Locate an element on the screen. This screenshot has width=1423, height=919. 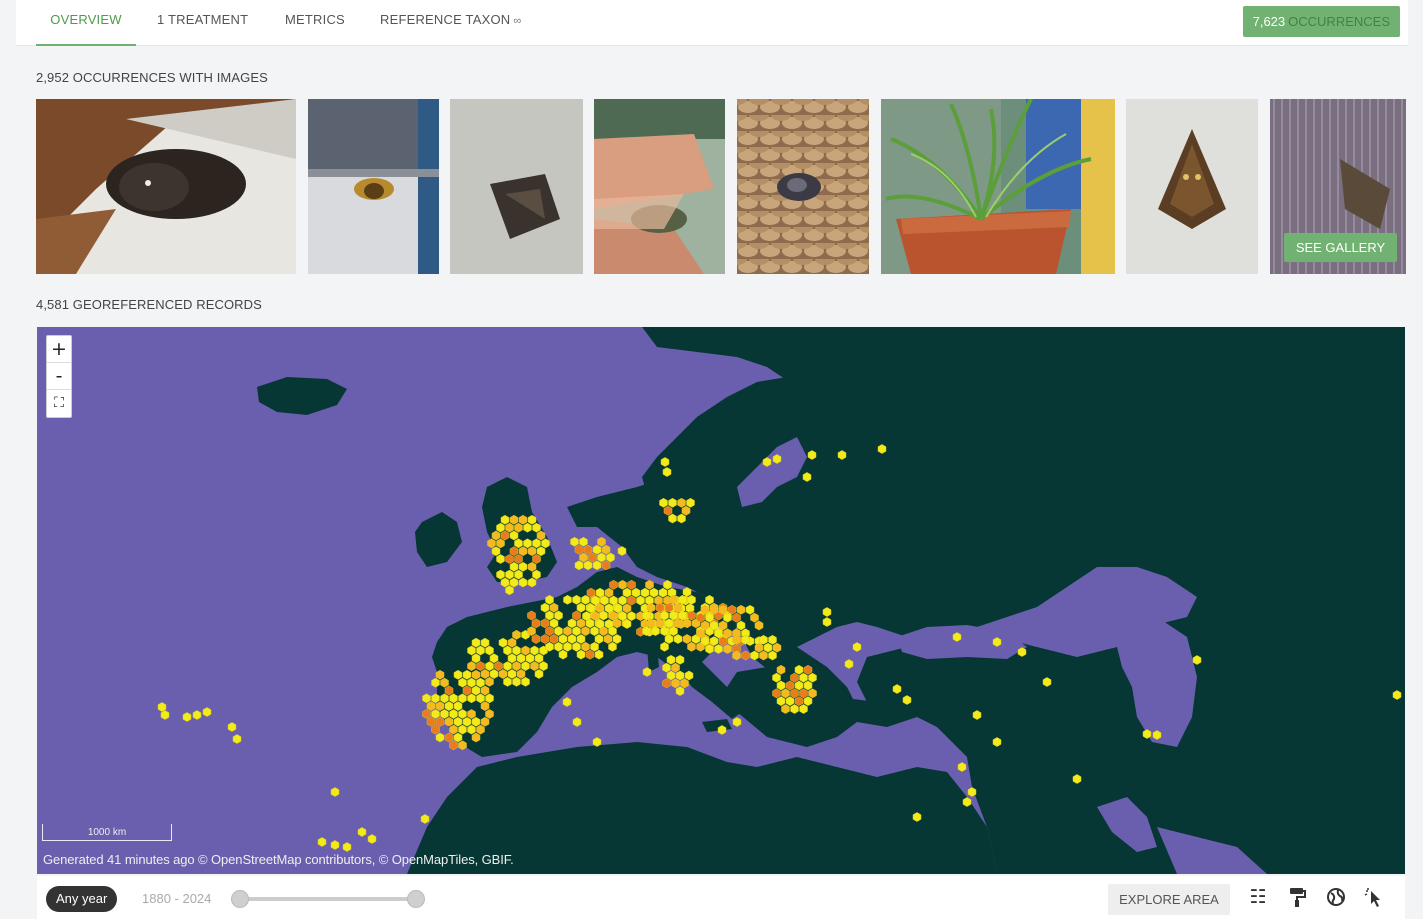
occurrences-label: OCCURRENCES is located at coordinates (1339, 21).